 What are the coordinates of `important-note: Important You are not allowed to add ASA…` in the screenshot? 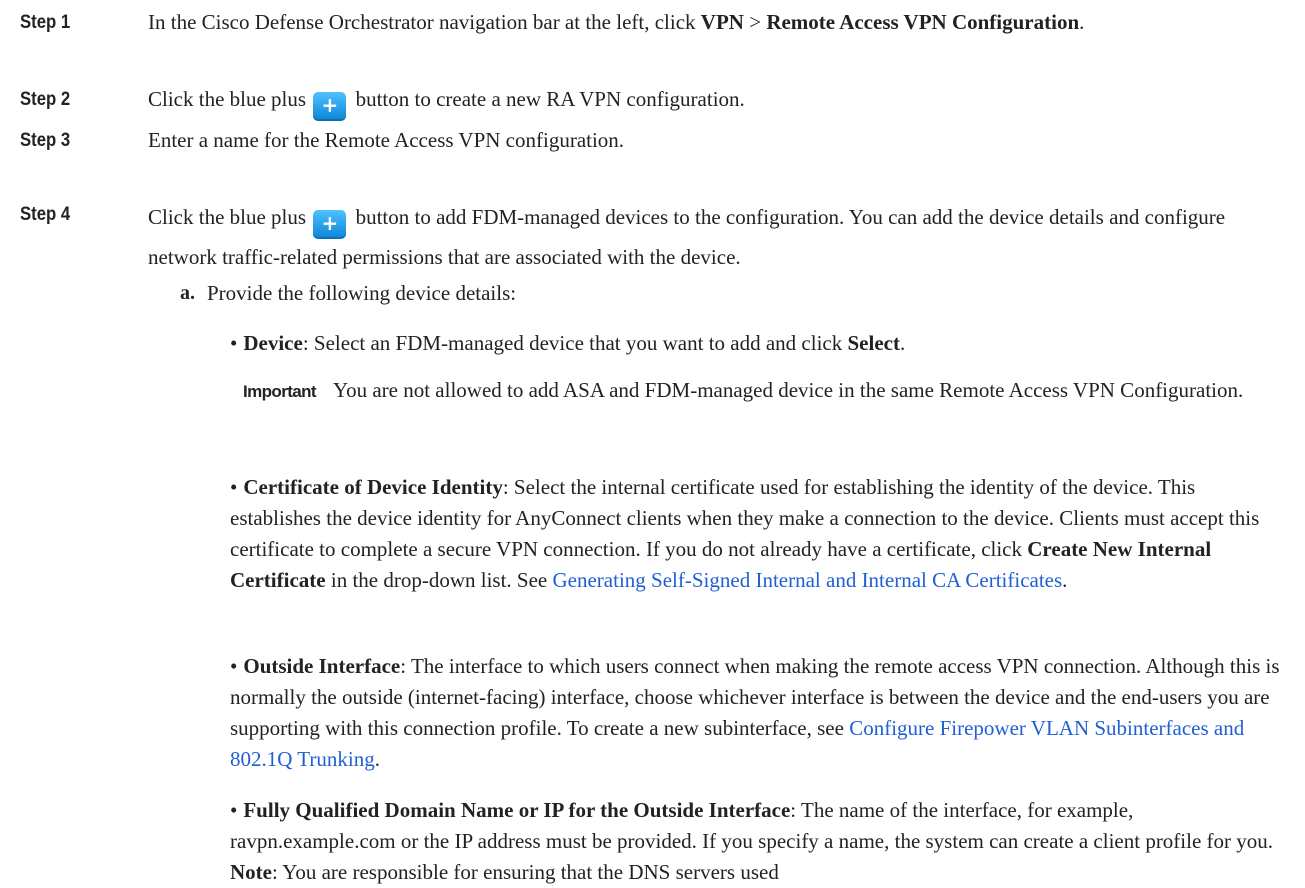 It's located at (768, 391).